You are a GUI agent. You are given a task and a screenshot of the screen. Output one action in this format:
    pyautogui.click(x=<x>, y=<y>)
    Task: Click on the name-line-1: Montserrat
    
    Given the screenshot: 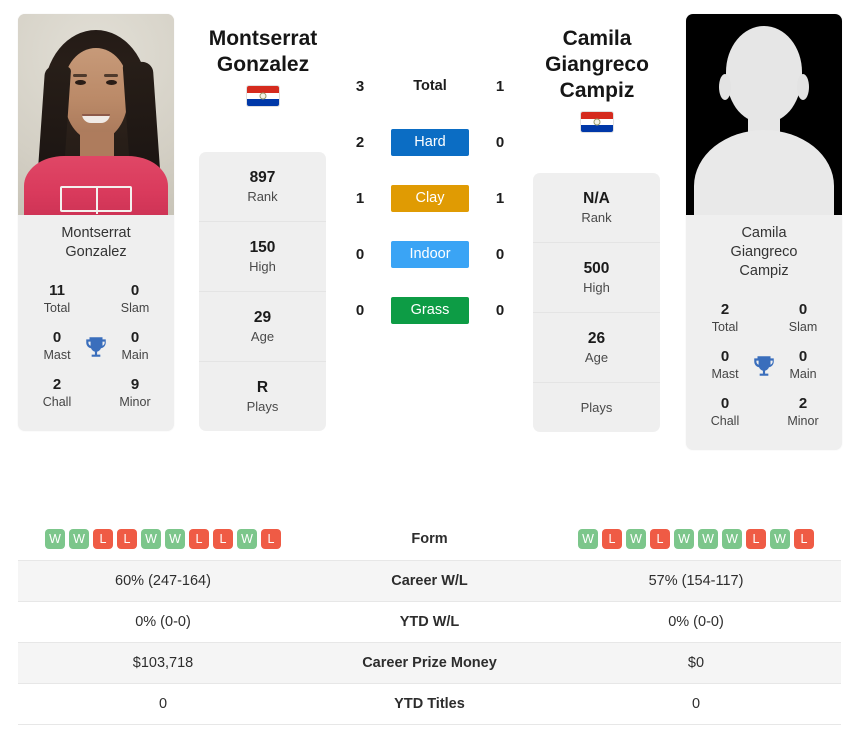 What is the action you would take?
    pyautogui.click(x=263, y=38)
    